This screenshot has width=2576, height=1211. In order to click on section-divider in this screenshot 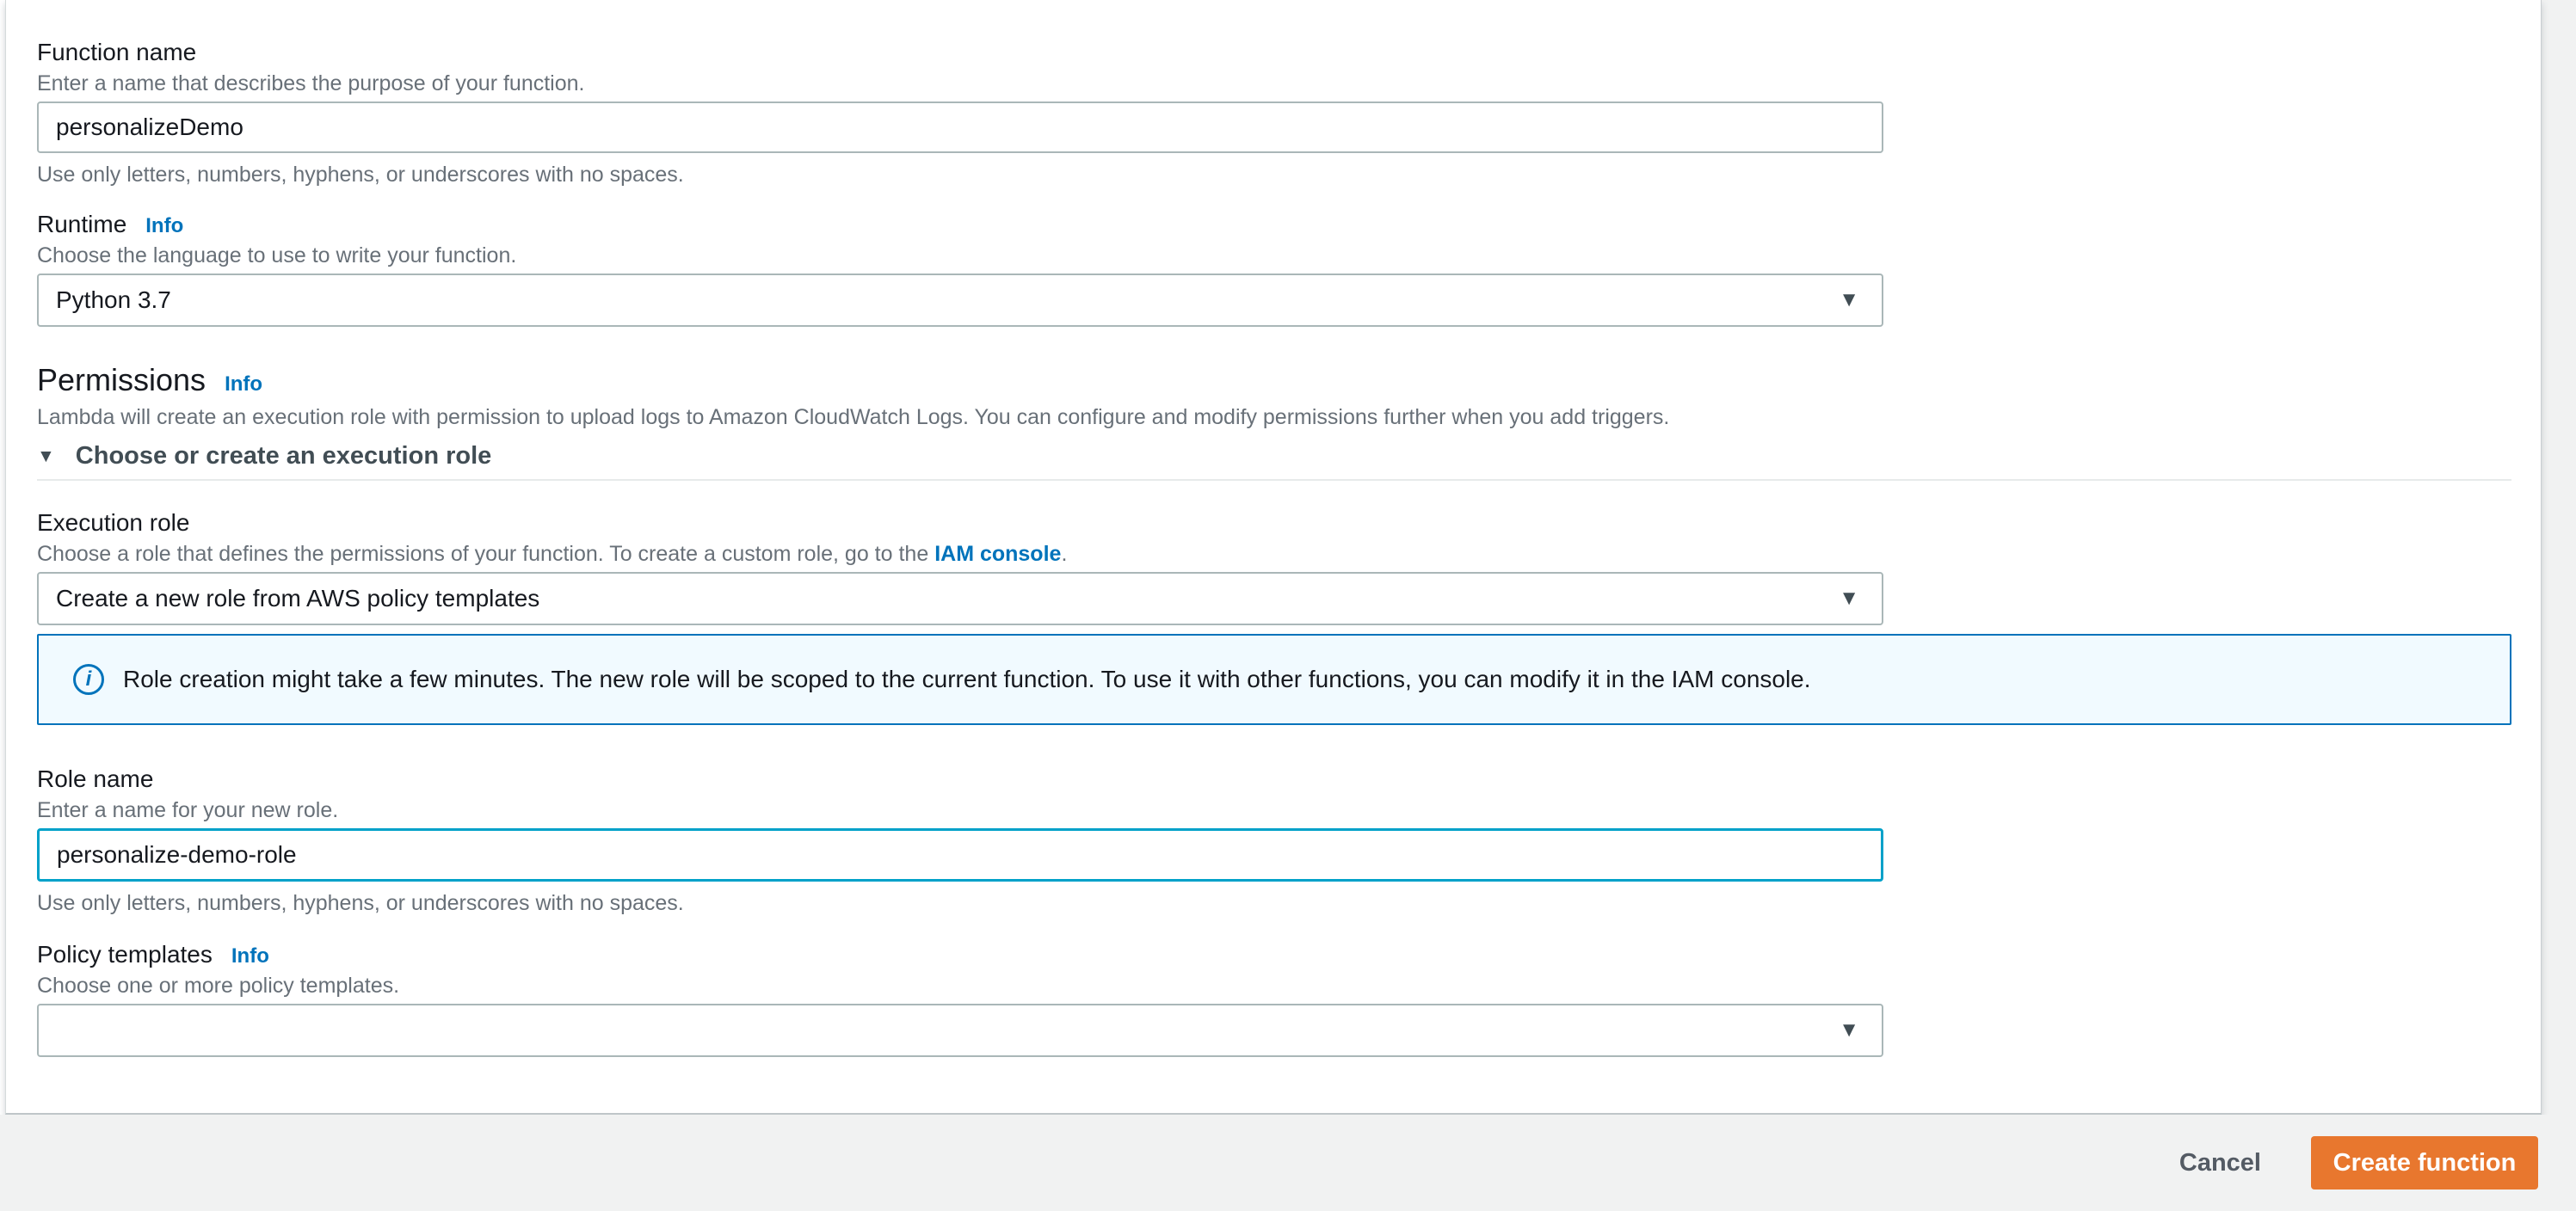, I will do `click(1274, 480)`.